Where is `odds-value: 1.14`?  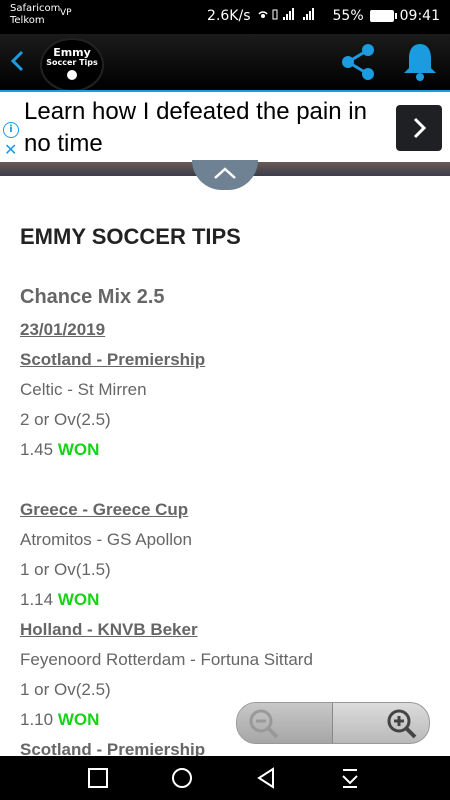
odds-value: 1.14 is located at coordinates (37, 599).